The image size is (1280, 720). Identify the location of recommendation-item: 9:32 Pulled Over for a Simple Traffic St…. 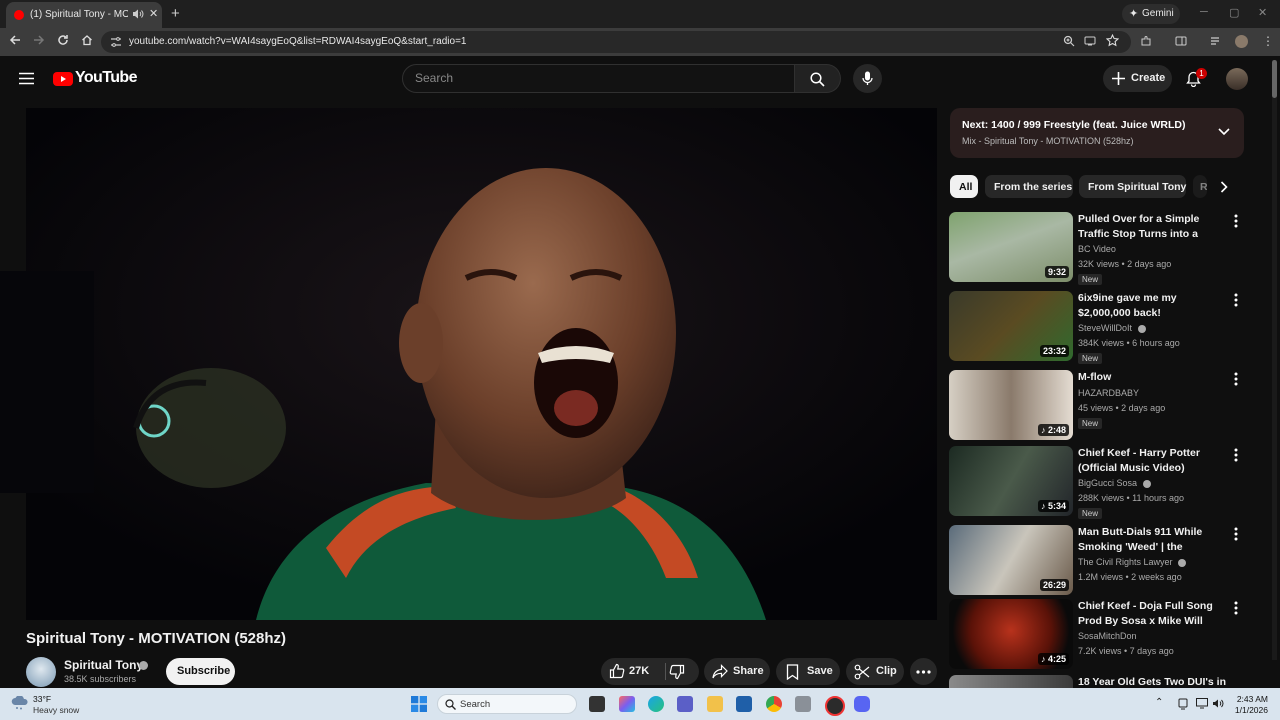
(1099, 248).